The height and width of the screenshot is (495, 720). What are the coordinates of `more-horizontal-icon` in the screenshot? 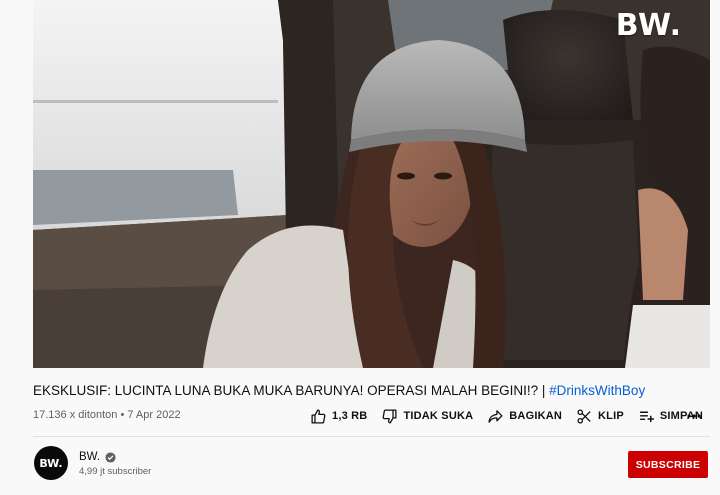 It's located at (694, 416).